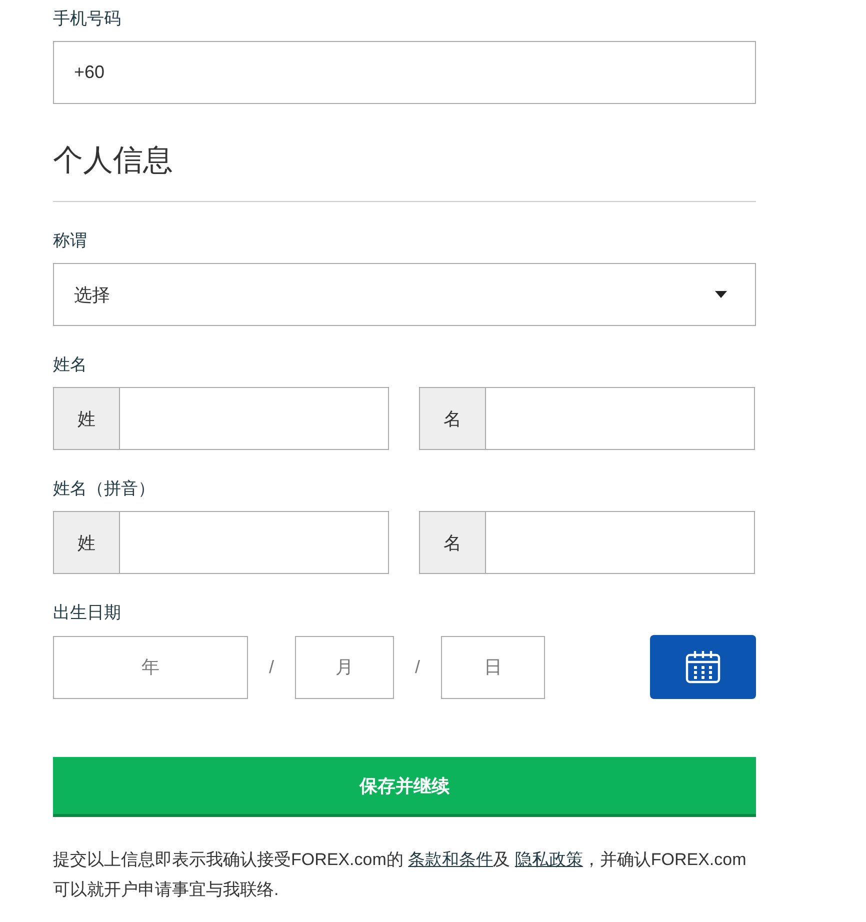 This screenshot has width=866, height=922. Describe the element at coordinates (404, 294) in the screenshot. I see `salutation-select: 选择` at that location.